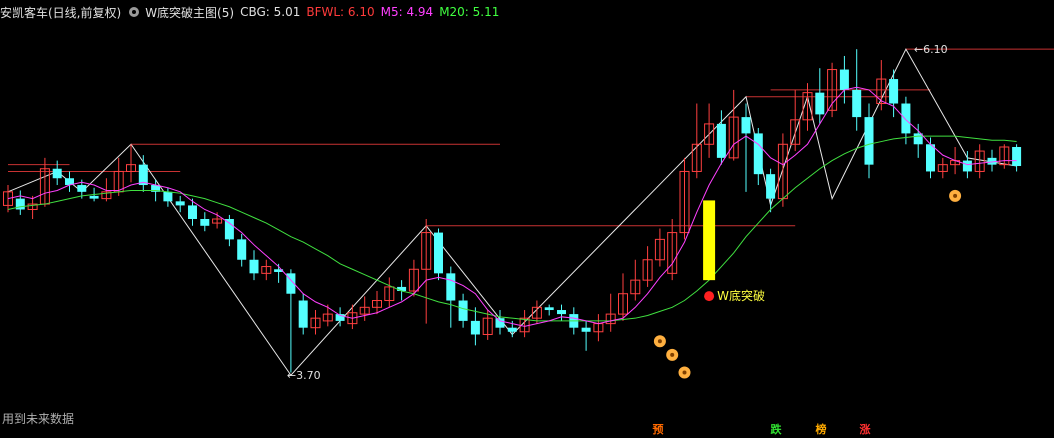  What do you see at coordinates (741, 295) in the screenshot?
I see `w-bottom-signal-label: W底突破` at bounding box center [741, 295].